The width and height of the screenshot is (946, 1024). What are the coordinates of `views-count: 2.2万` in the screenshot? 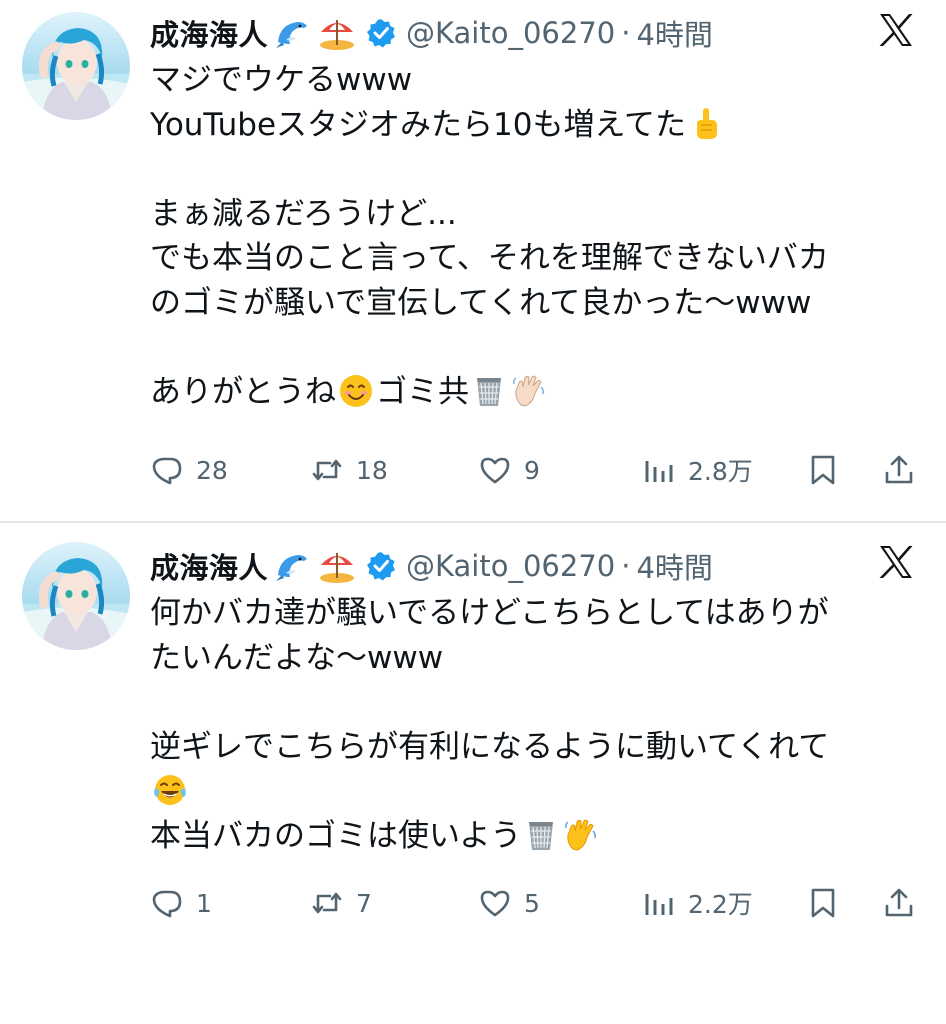 It's located at (720, 904).